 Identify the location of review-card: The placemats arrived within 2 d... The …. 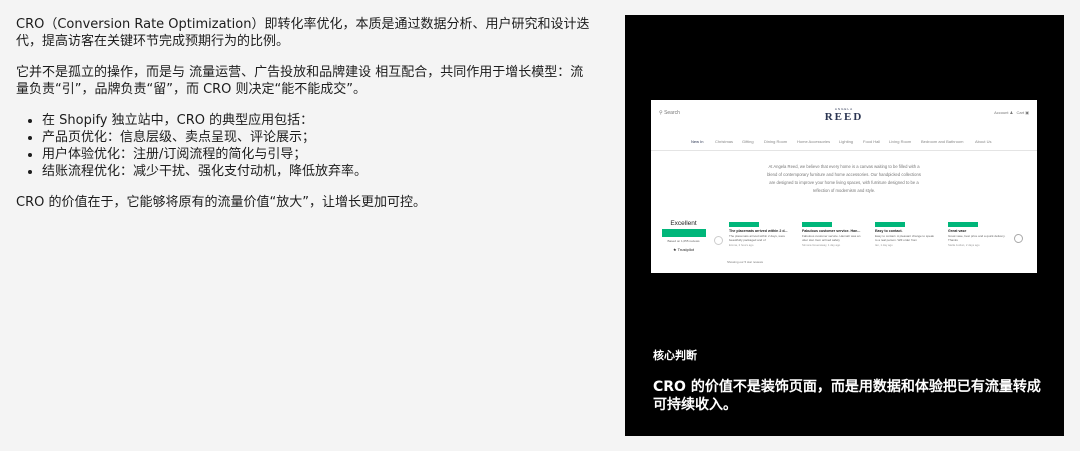
(760, 234).